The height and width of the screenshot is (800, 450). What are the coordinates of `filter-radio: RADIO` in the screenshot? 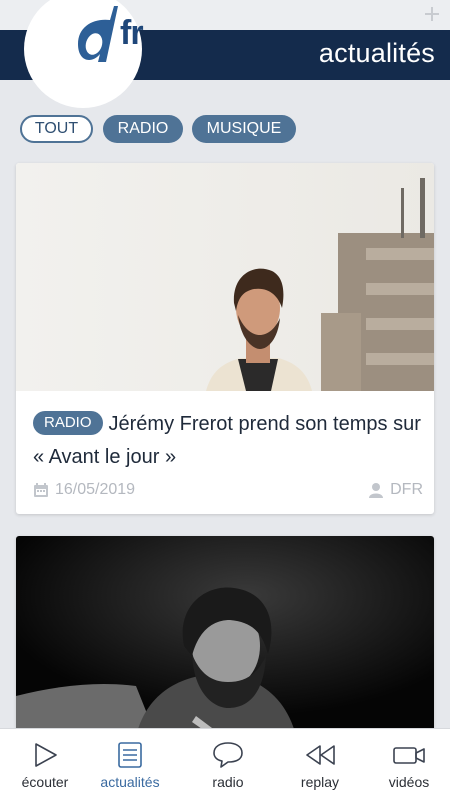 It's located at (143, 129).